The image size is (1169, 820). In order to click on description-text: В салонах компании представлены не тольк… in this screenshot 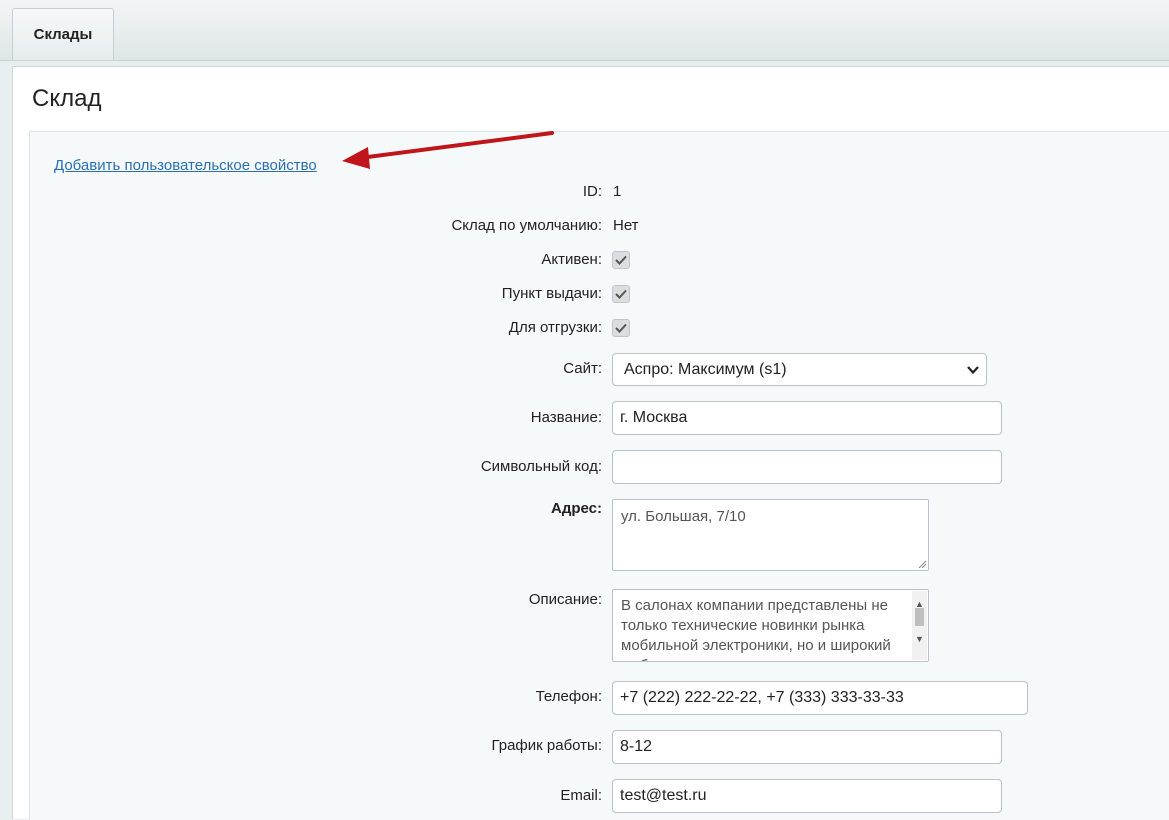, I will do `click(756, 629)`.